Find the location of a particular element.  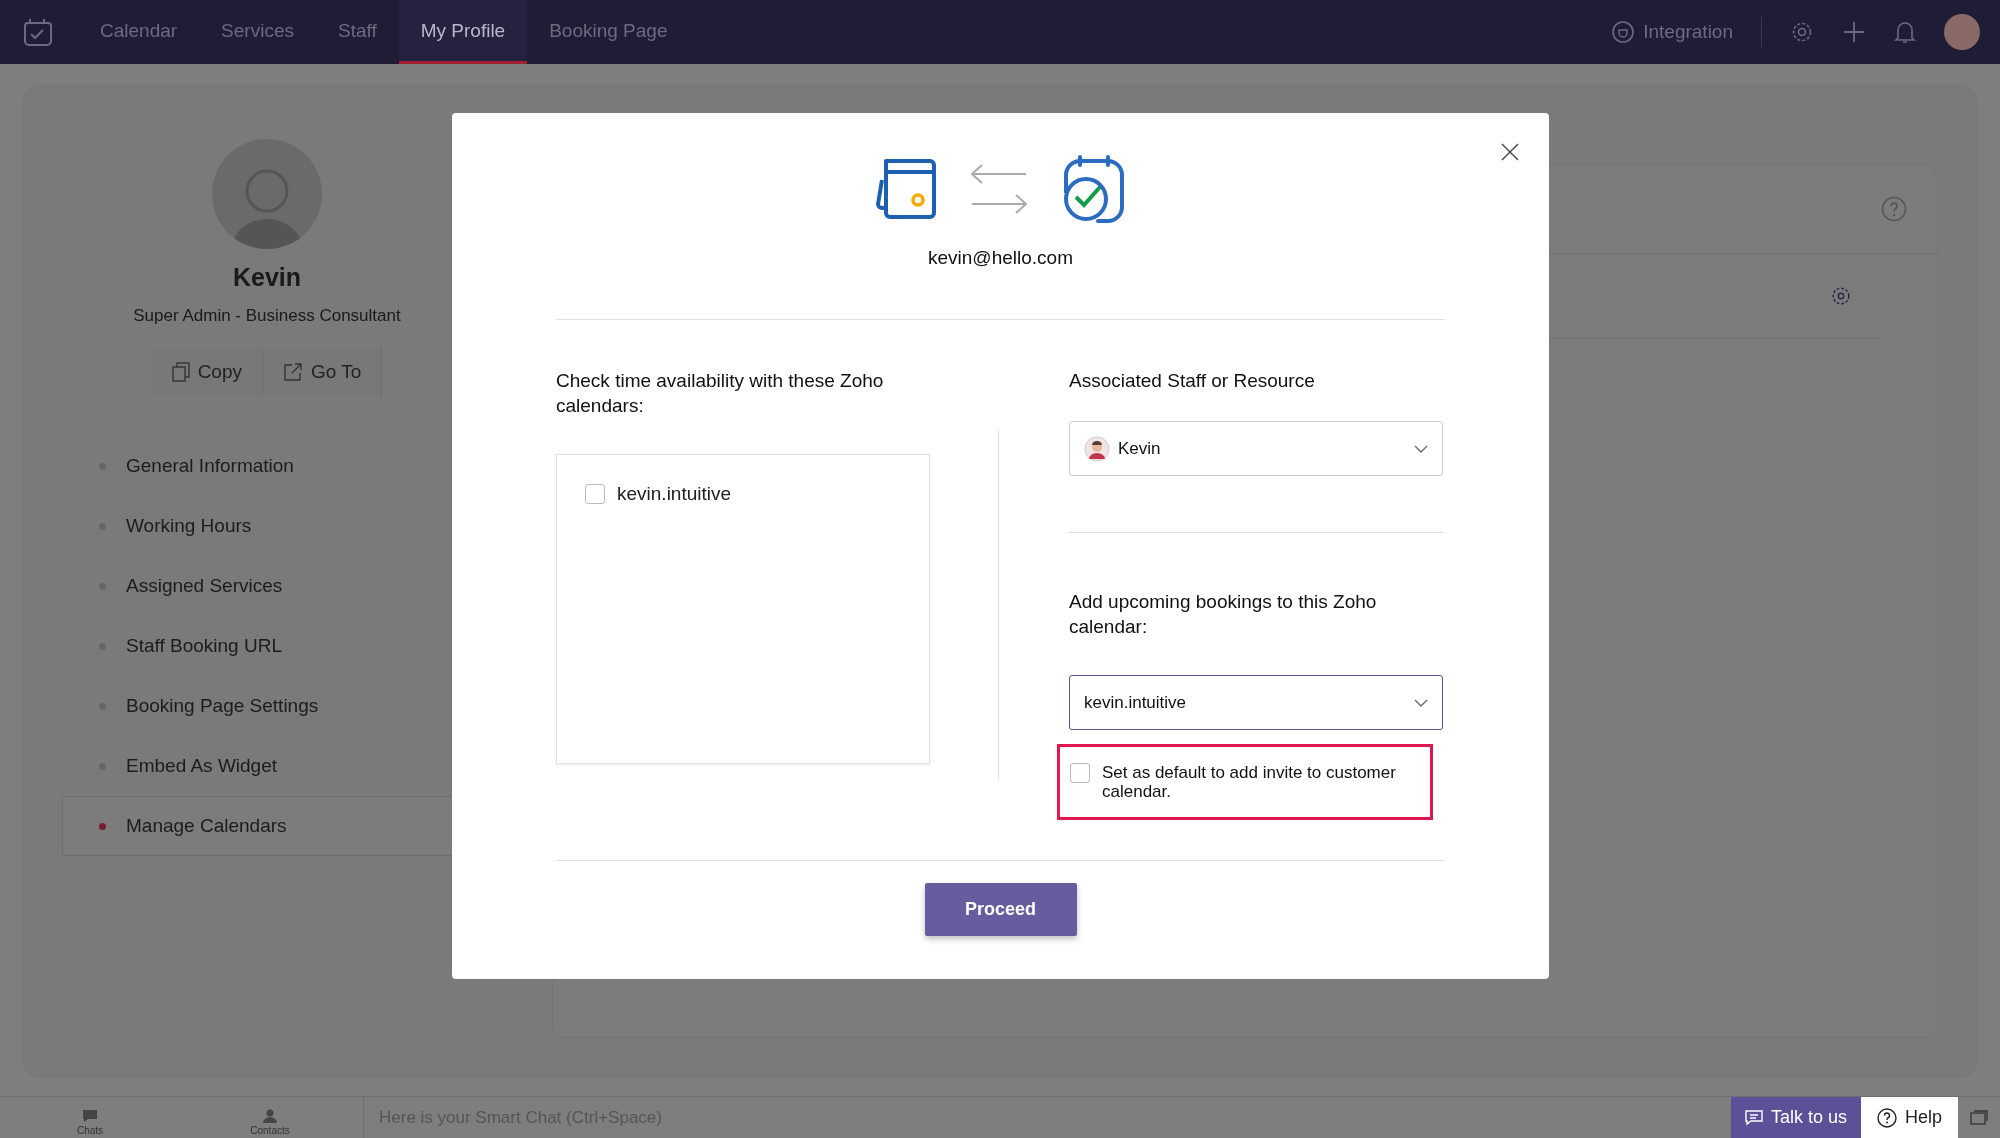

profile-menu-item: Working Hours is located at coordinates (282, 526).